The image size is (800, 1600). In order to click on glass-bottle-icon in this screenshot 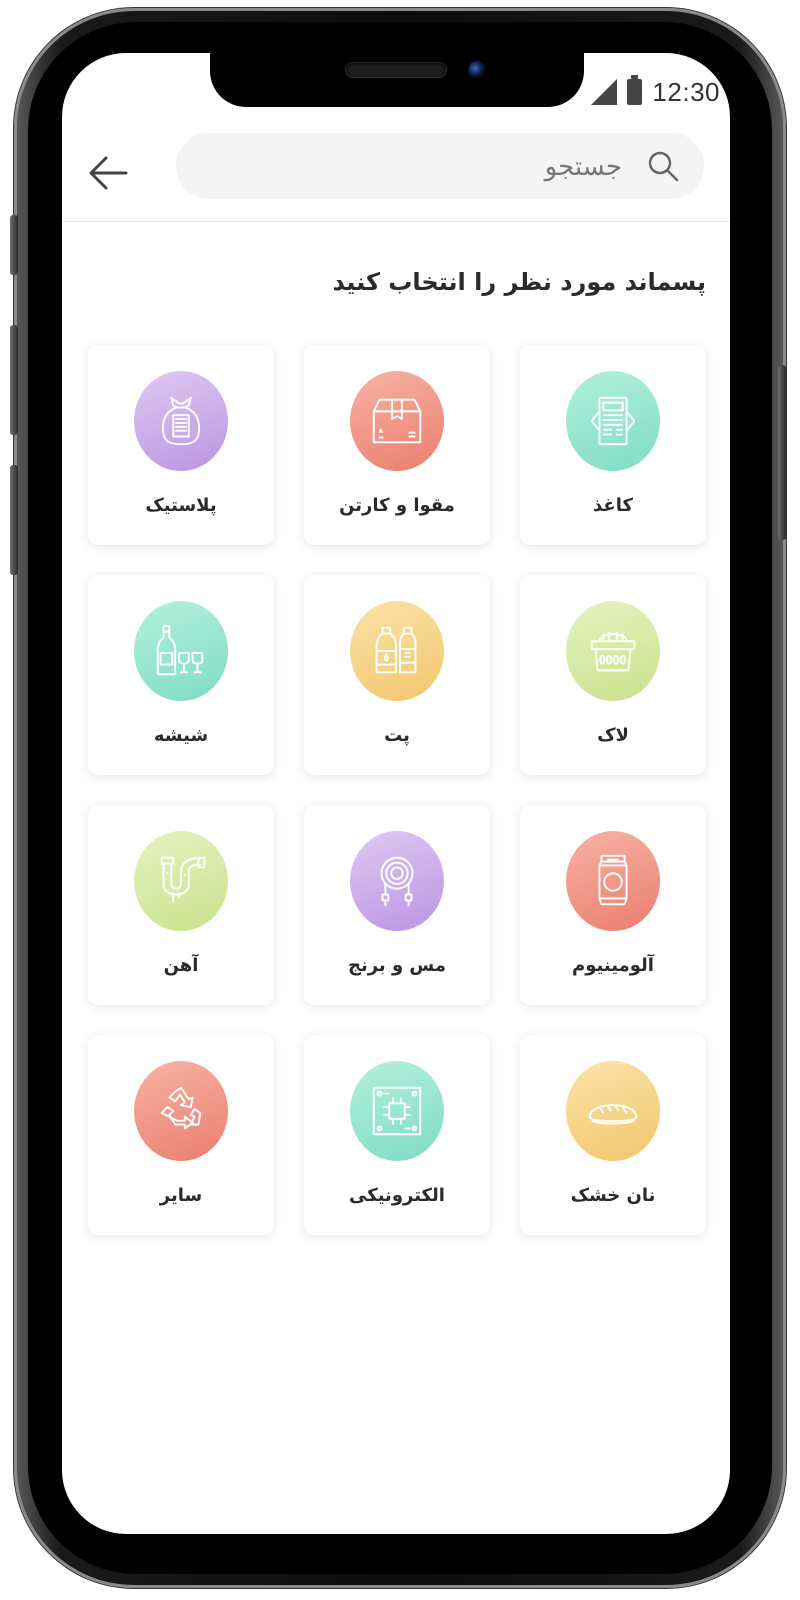, I will do `click(180, 650)`.